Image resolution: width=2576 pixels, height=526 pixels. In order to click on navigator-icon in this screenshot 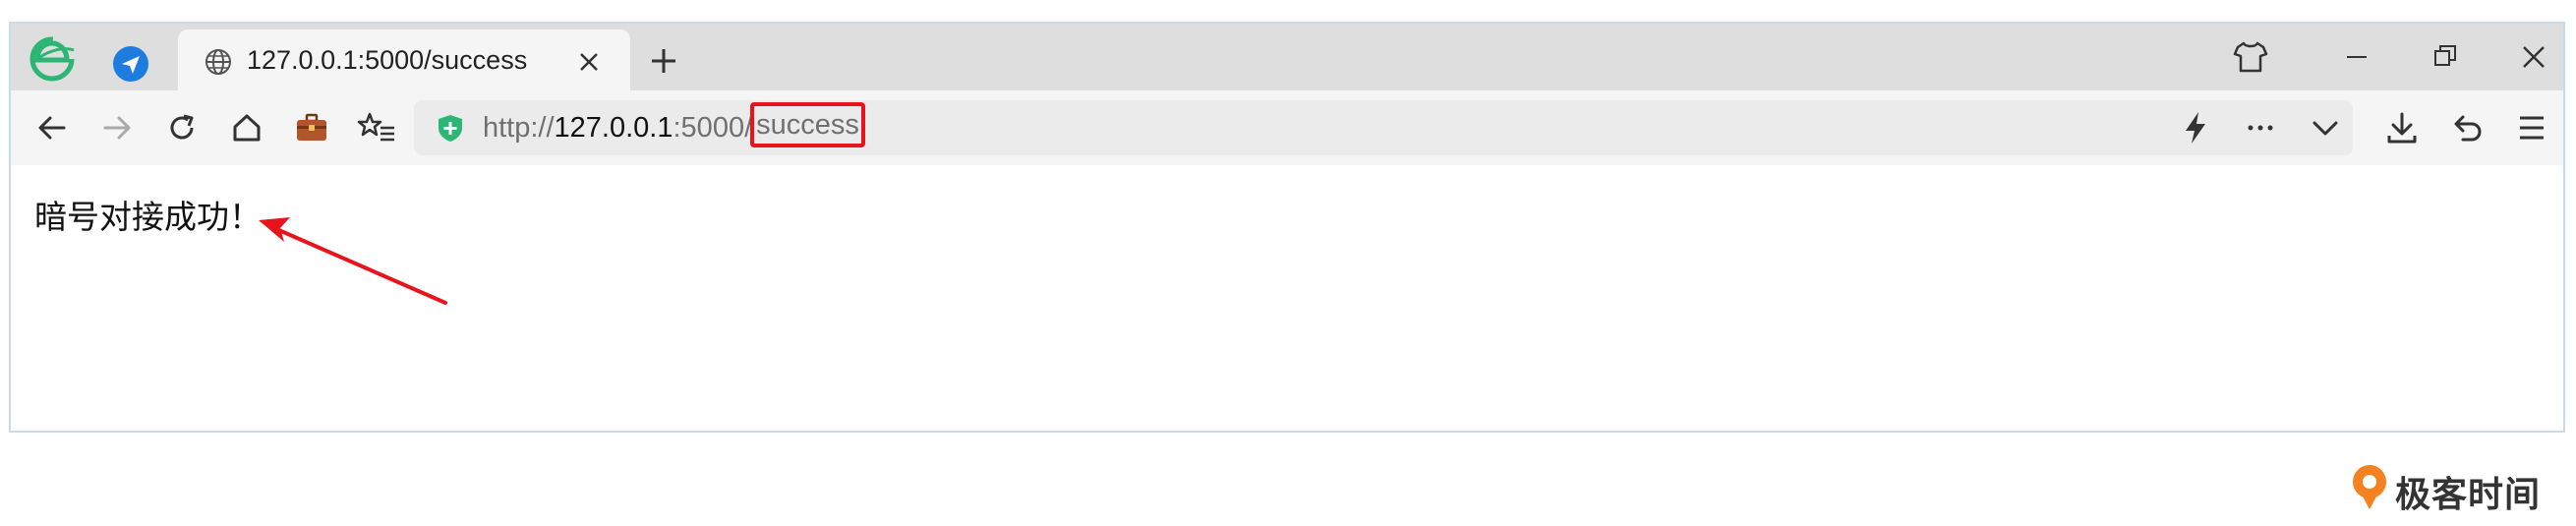, I will do `click(130, 64)`.